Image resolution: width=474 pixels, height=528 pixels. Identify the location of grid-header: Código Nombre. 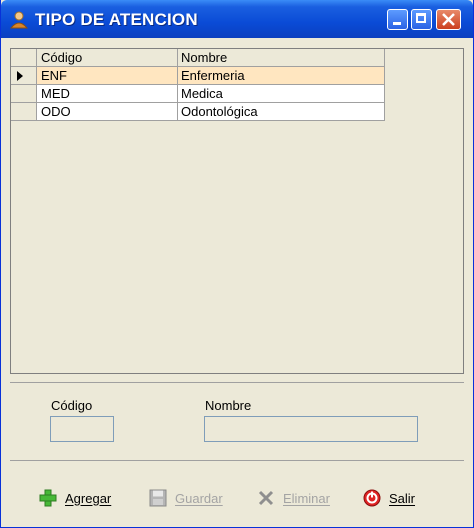
(198, 58).